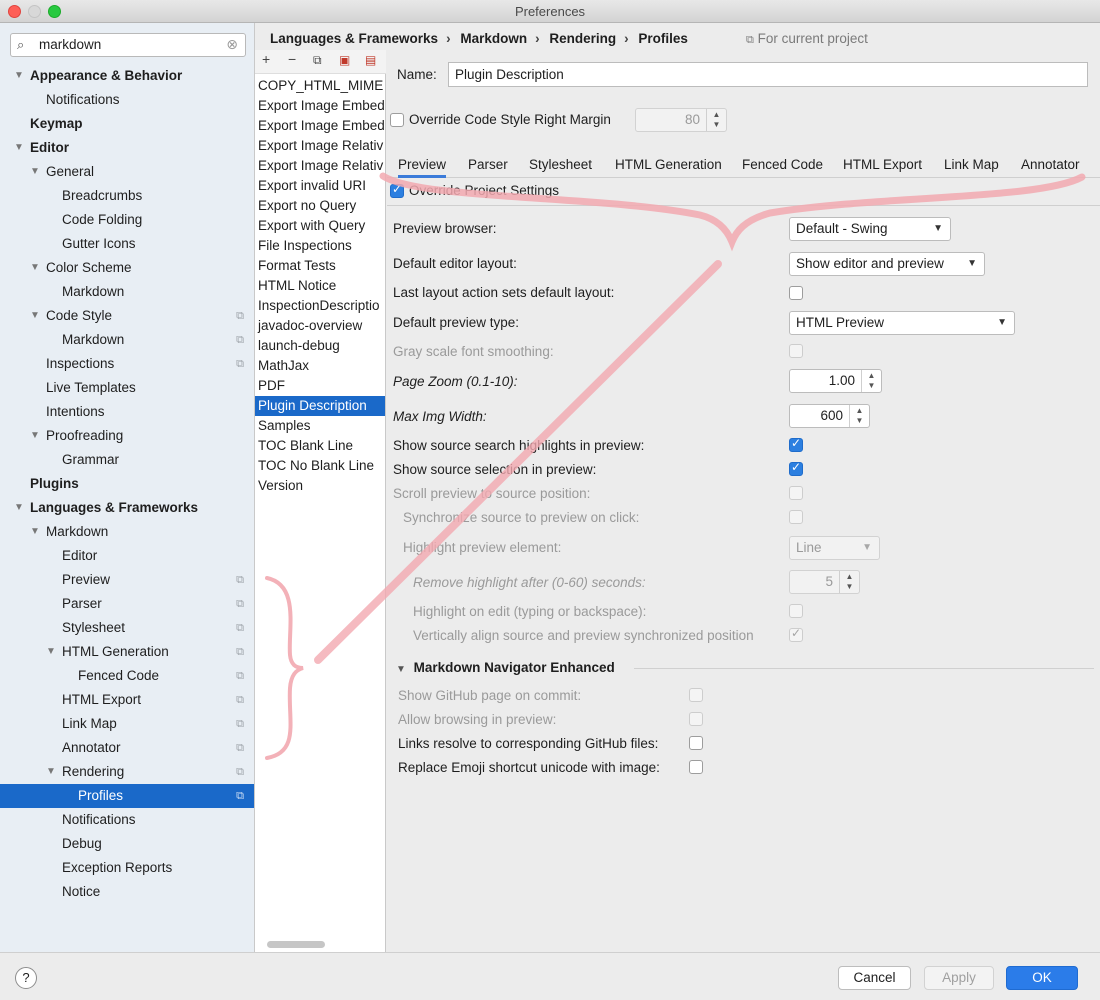 The height and width of the screenshot is (1000, 1100). I want to click on tree-item: Breadcrumbs, so click(127, 196).